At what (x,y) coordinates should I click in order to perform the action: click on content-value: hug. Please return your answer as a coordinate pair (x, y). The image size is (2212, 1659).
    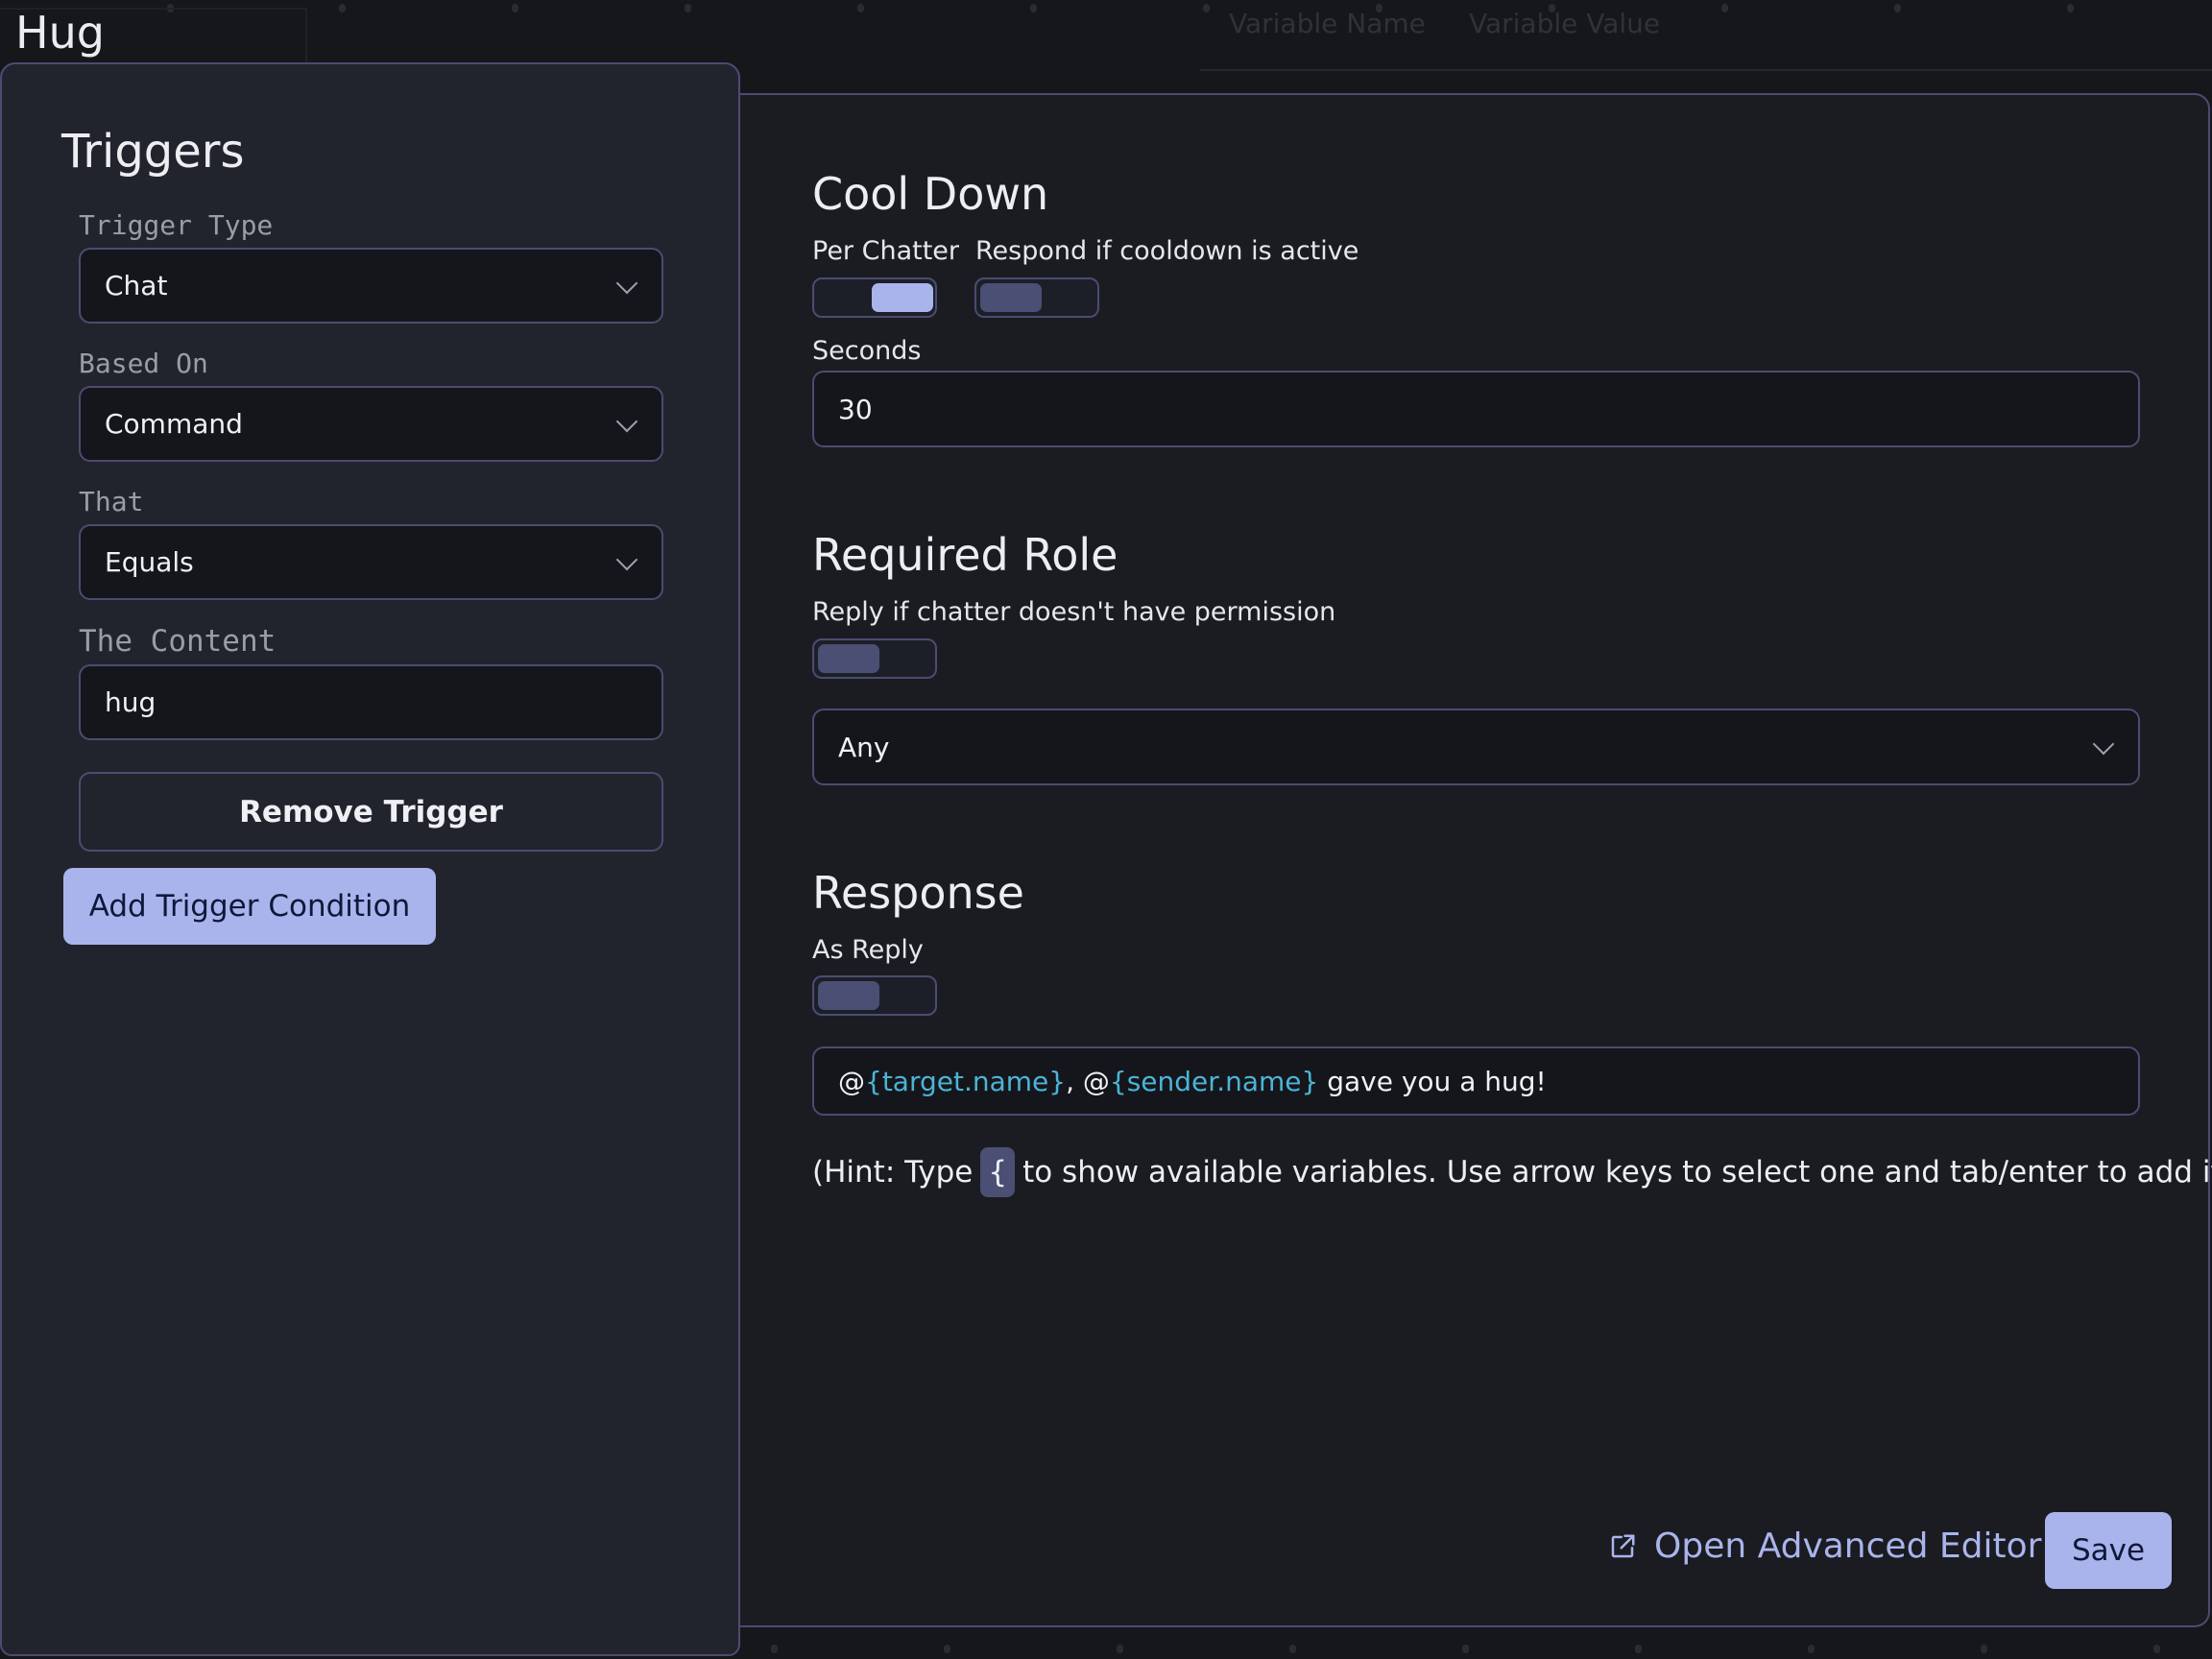
    Looking at the image, I should click on (130, 702).